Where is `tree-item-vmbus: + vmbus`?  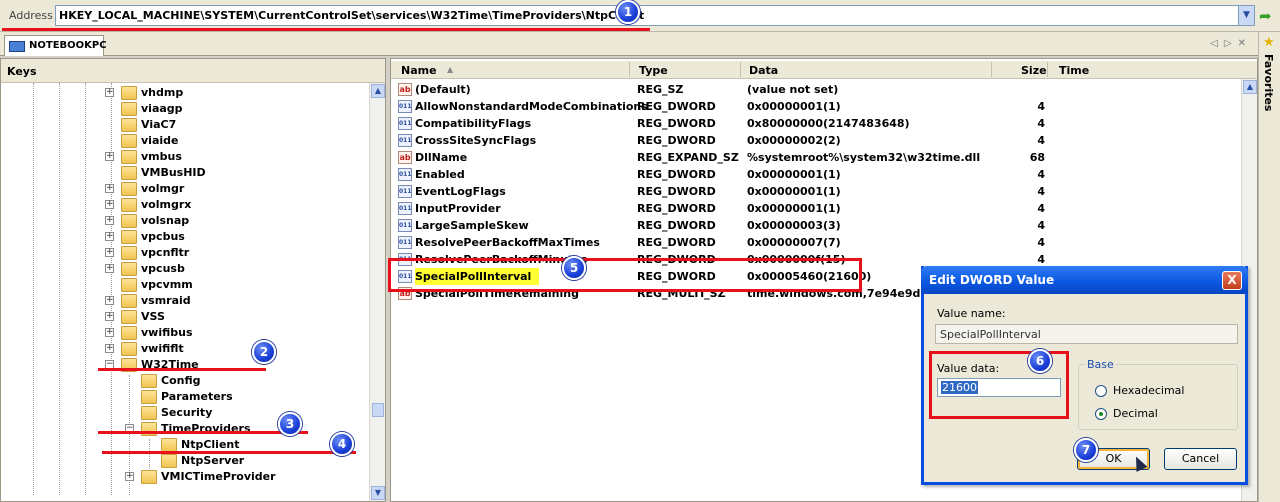 tree-item-vmbus: + vmbus is located at coordinates (185, 157).